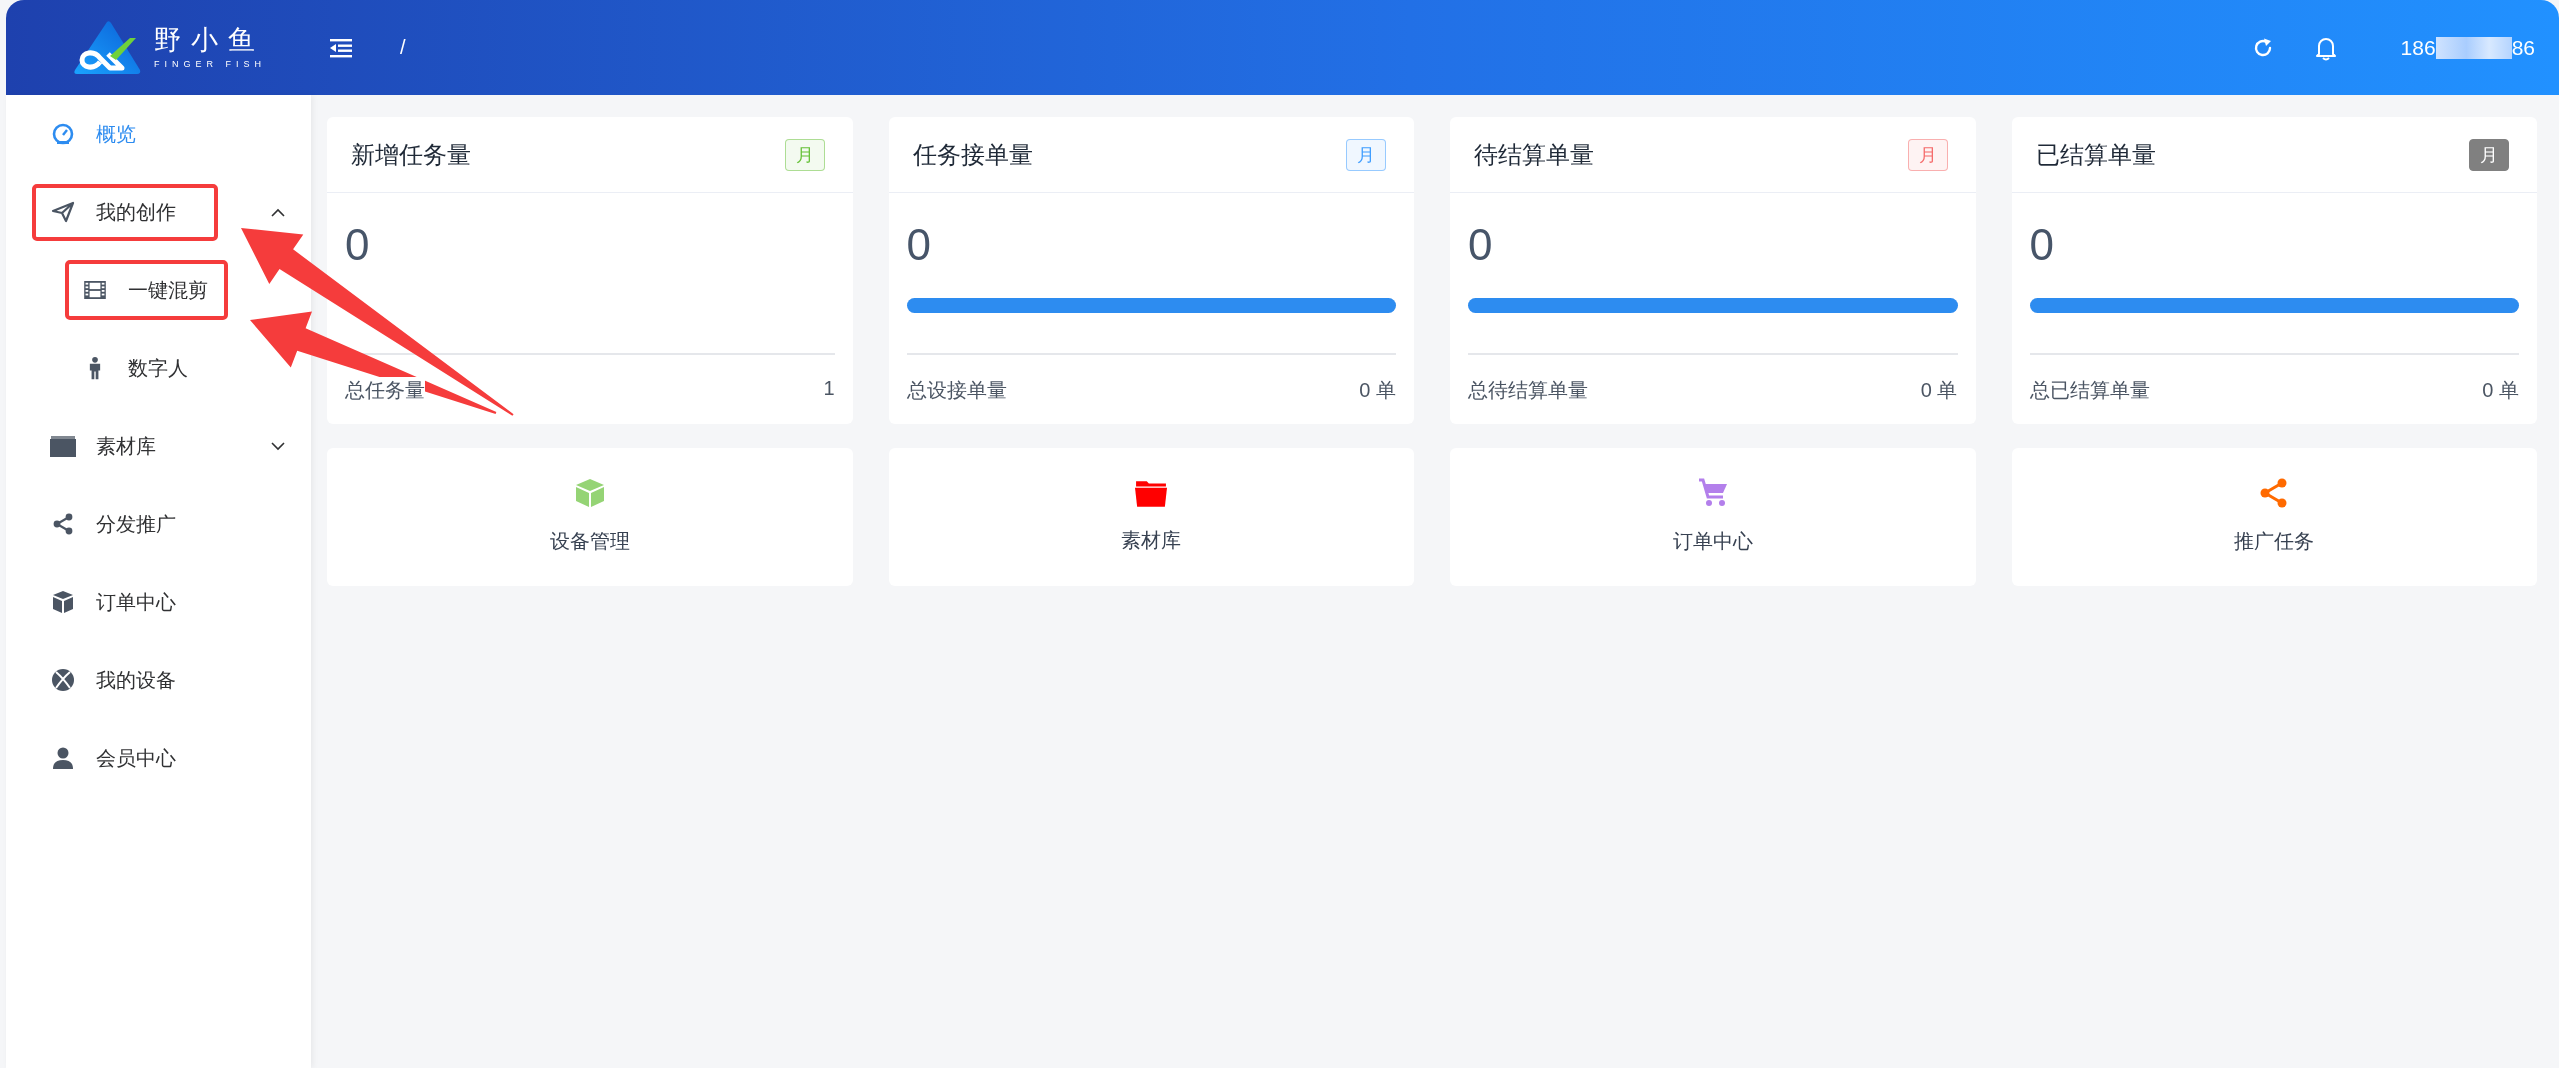 The image size is (2559, 1068). What do you see at coordinates (210, 64) in the screenshot?
I see `logo-subtitle: FINGER FISH` at bounding box center [210, 64].